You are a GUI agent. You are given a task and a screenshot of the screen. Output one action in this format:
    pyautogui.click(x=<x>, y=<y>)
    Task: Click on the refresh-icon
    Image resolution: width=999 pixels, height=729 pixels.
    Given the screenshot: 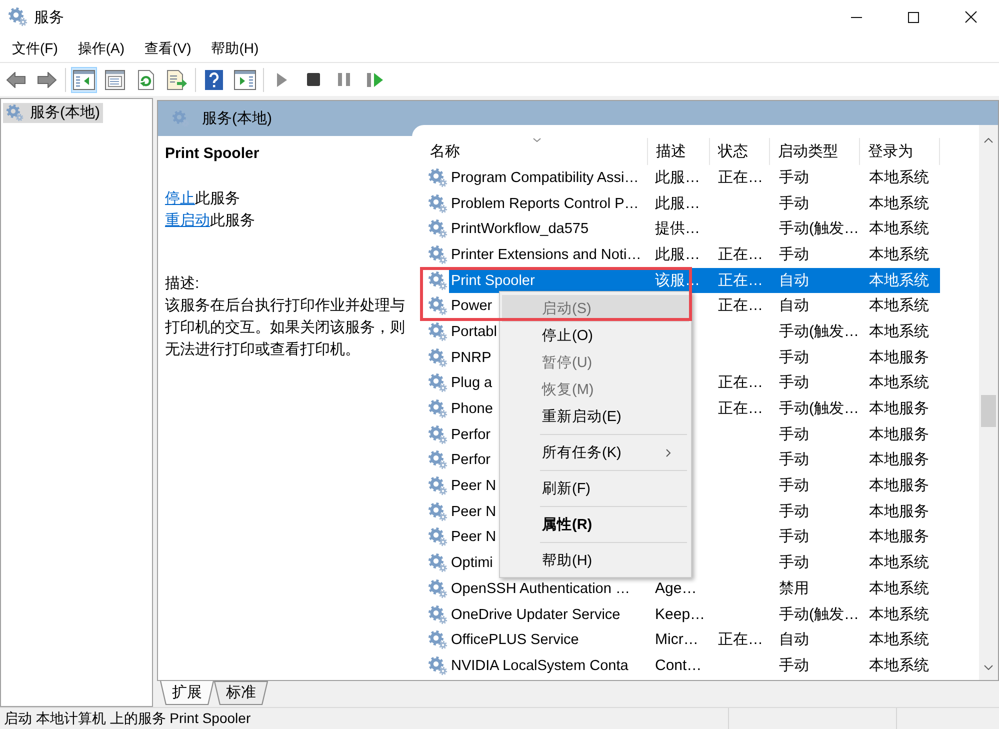 What is the action you would take?
    pyautogui.click(x=146, y=80)
    